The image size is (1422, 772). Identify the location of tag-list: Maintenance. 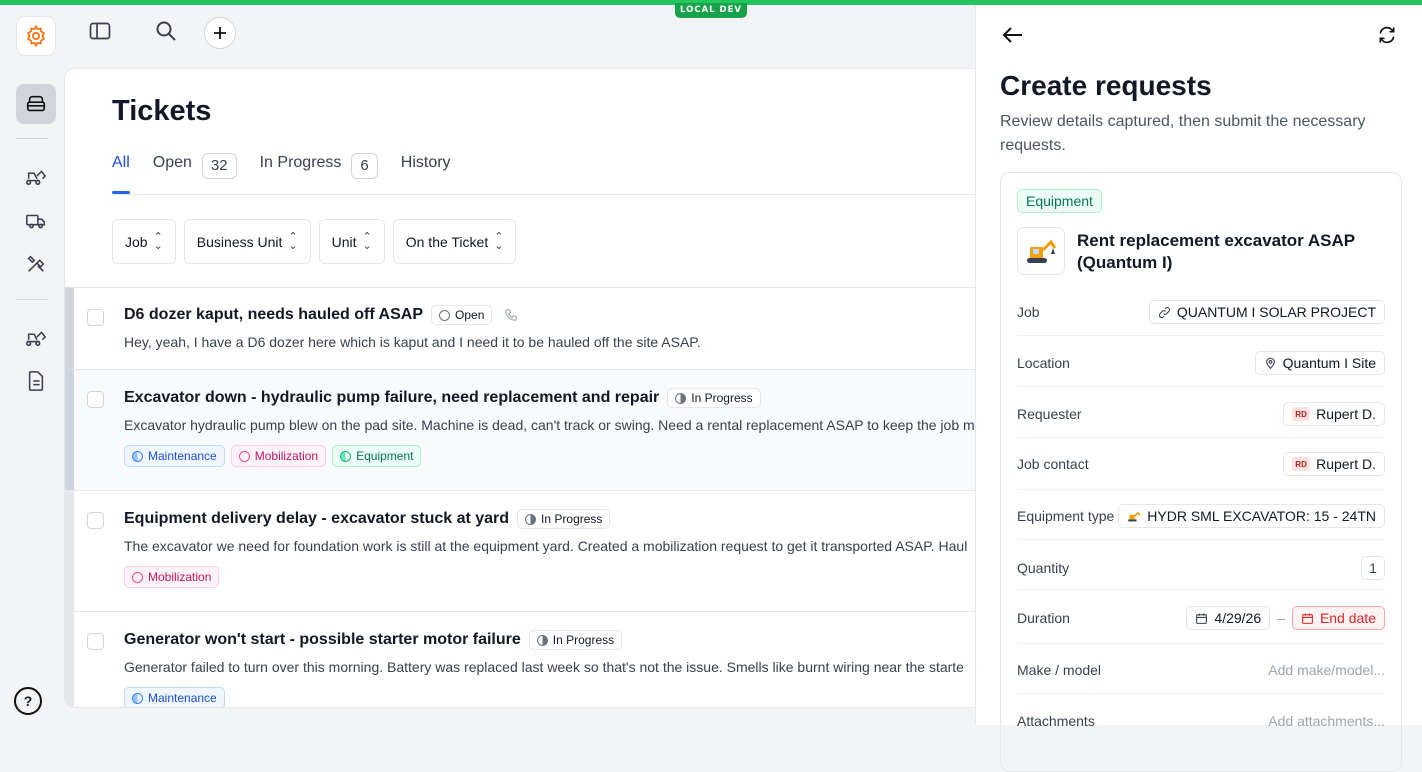
(549, 697).